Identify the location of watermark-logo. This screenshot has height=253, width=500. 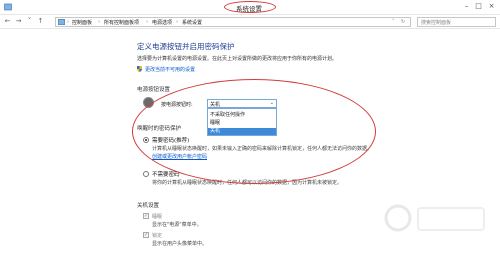
(436, 221).